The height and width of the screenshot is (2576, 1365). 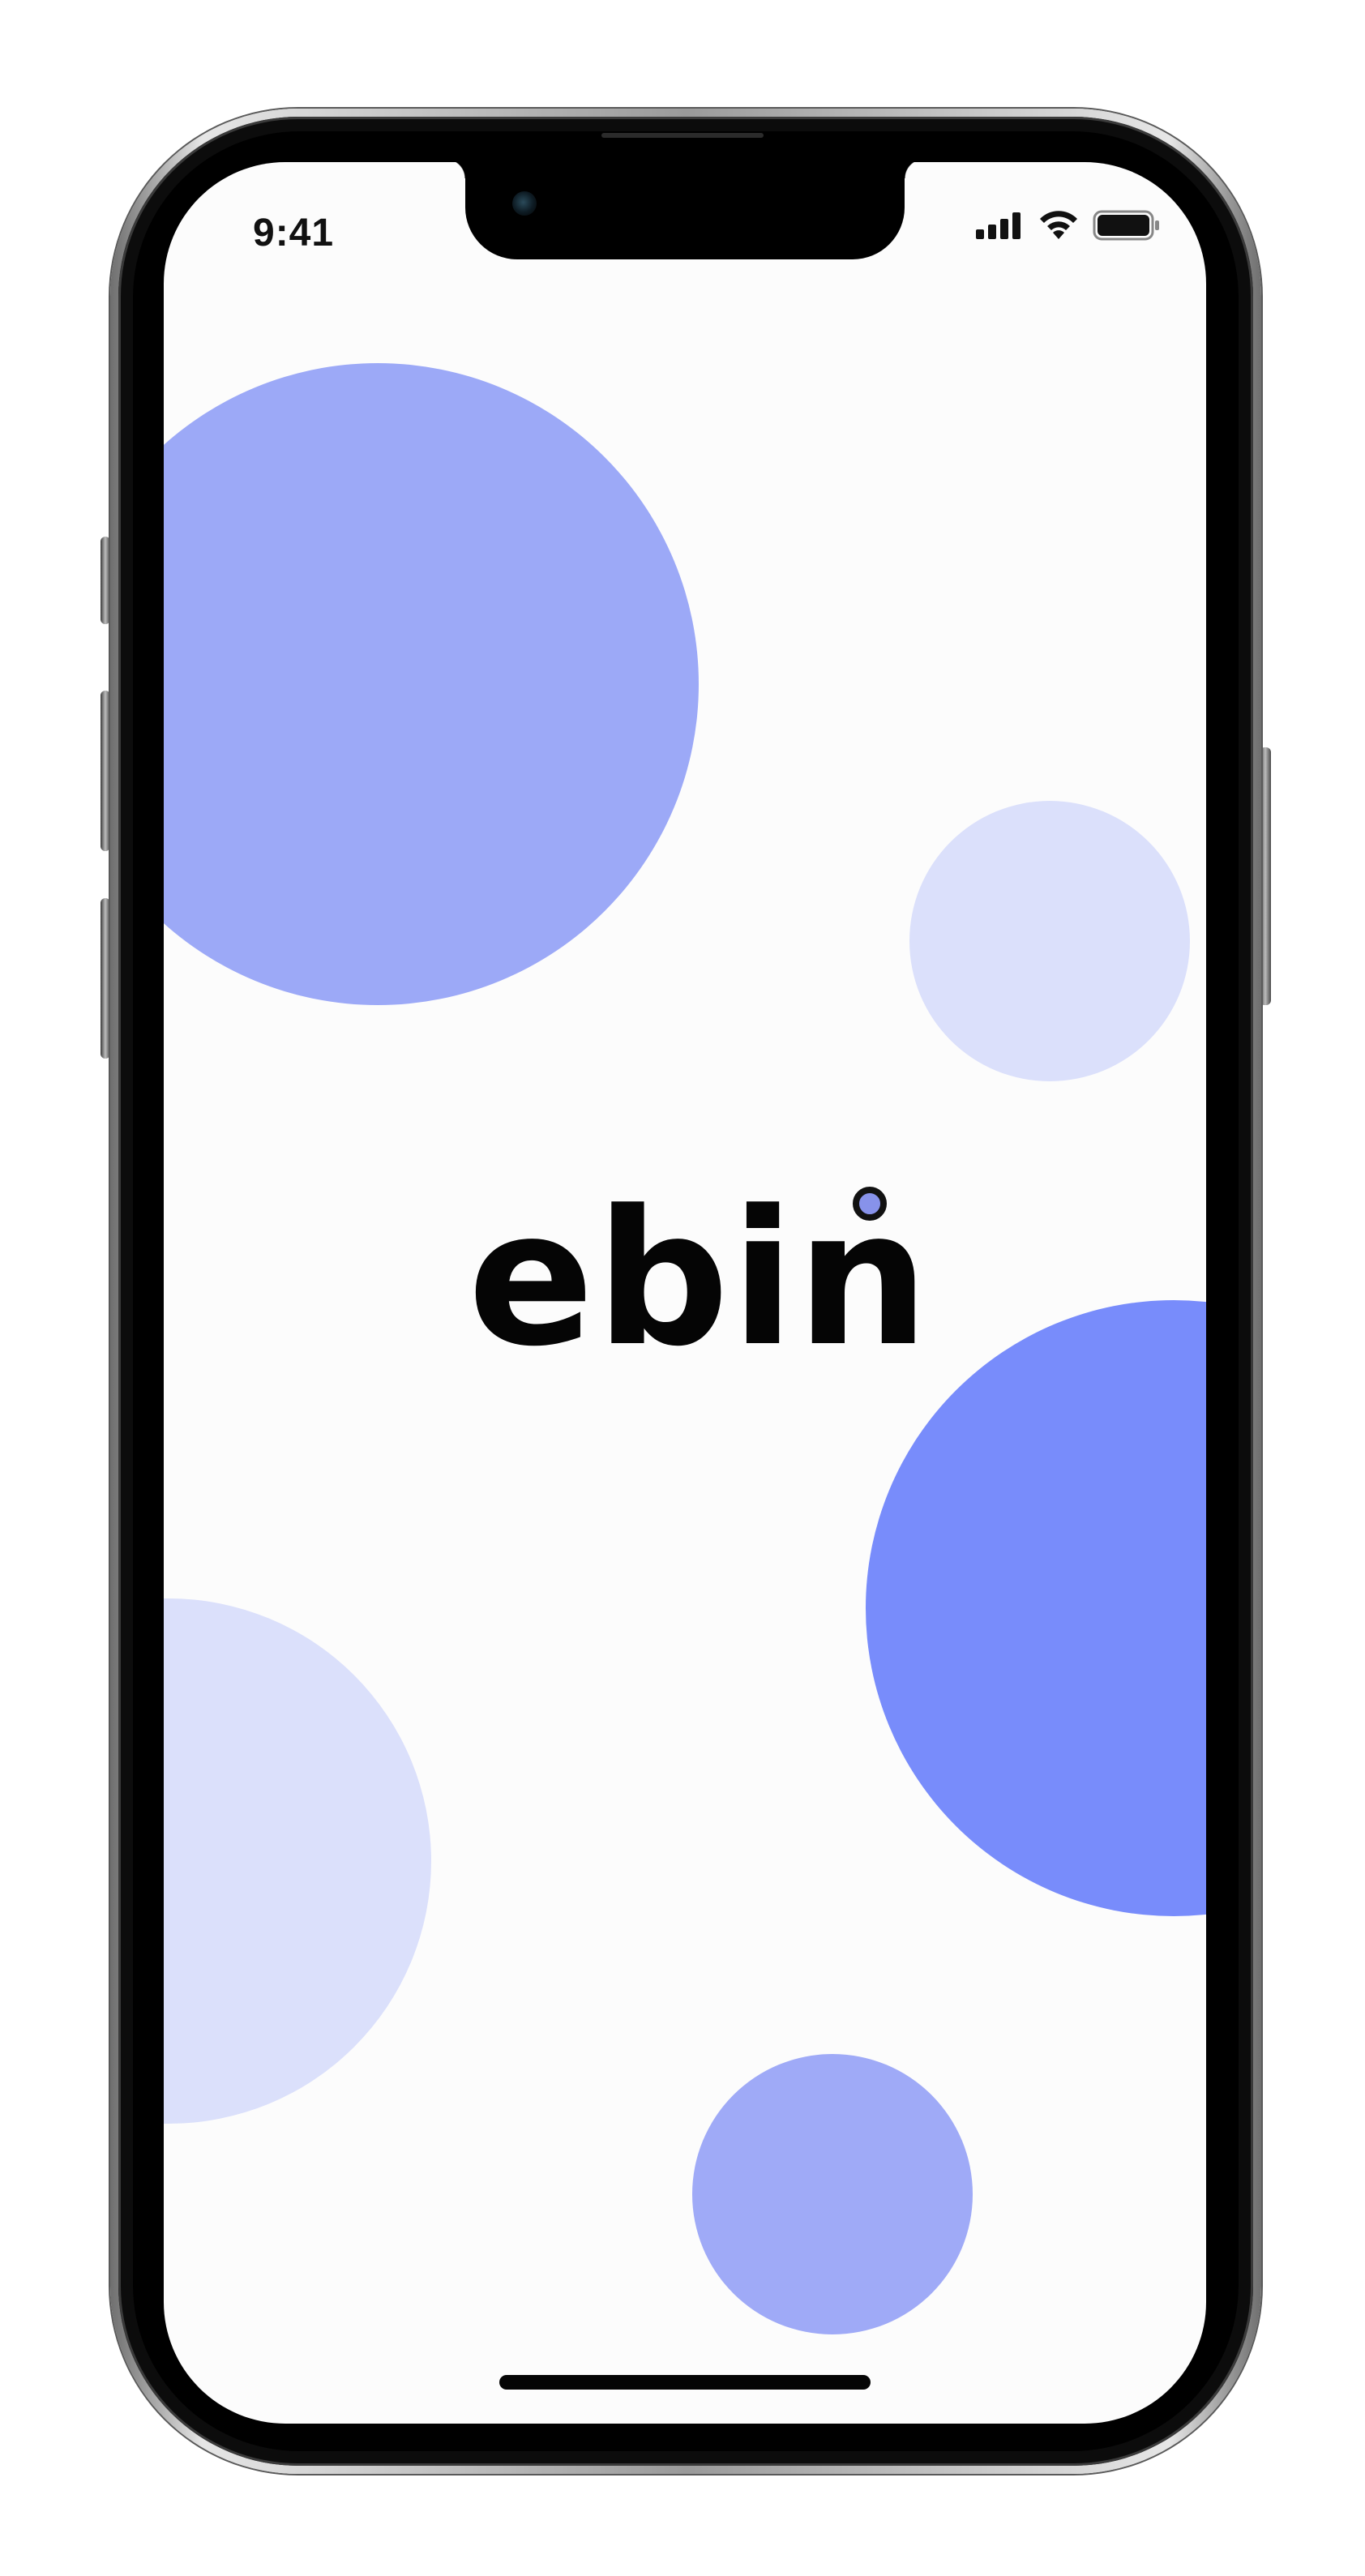 I want to click on front-camera-icon, so click(x=524, y=203).